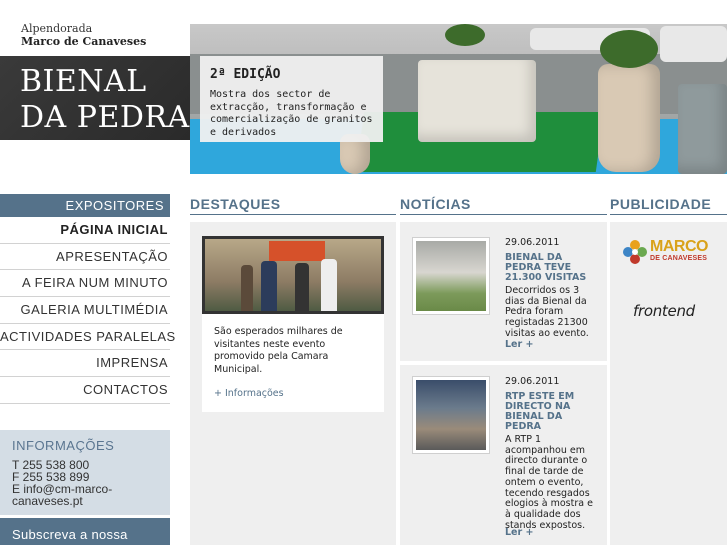 Image resolution: width=727 pixels, height=545 pixels. Describe the element at coordinates (661, 204) in the screenshot. I see `section-title-publicidade: PUBLICIDADE` at that location.